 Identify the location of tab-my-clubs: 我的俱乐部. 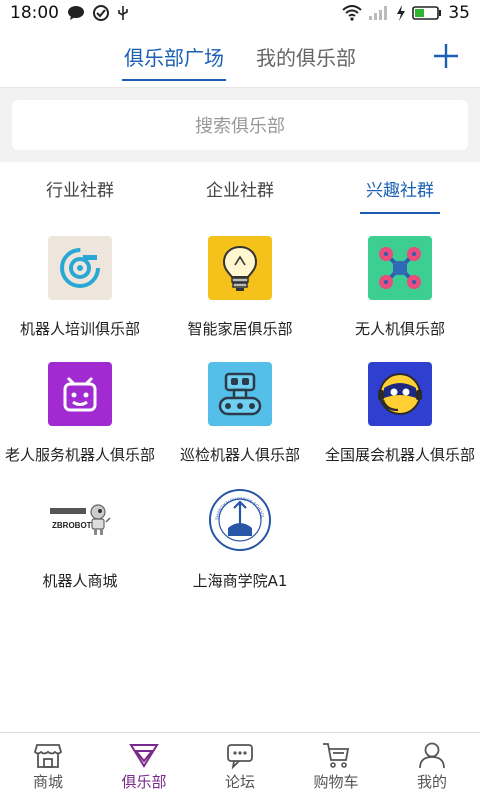
(306, 56).